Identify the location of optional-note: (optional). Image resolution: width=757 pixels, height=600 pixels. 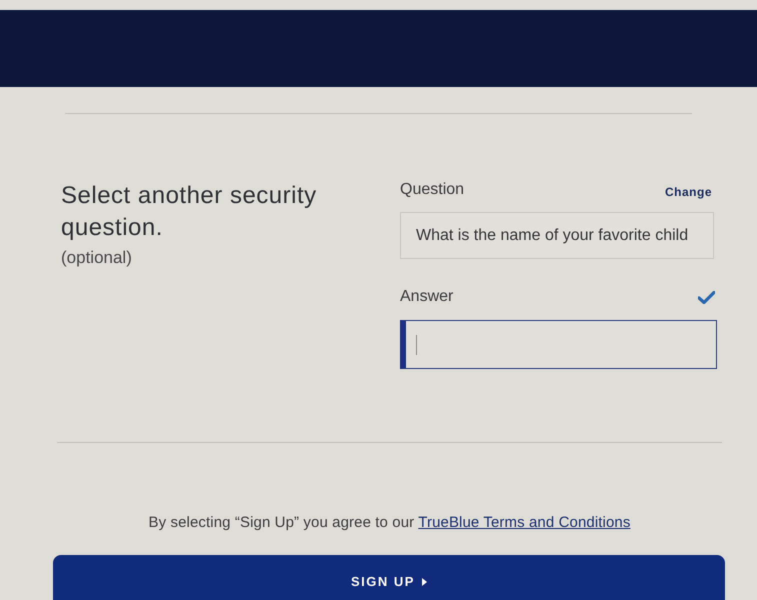
(96, 258).